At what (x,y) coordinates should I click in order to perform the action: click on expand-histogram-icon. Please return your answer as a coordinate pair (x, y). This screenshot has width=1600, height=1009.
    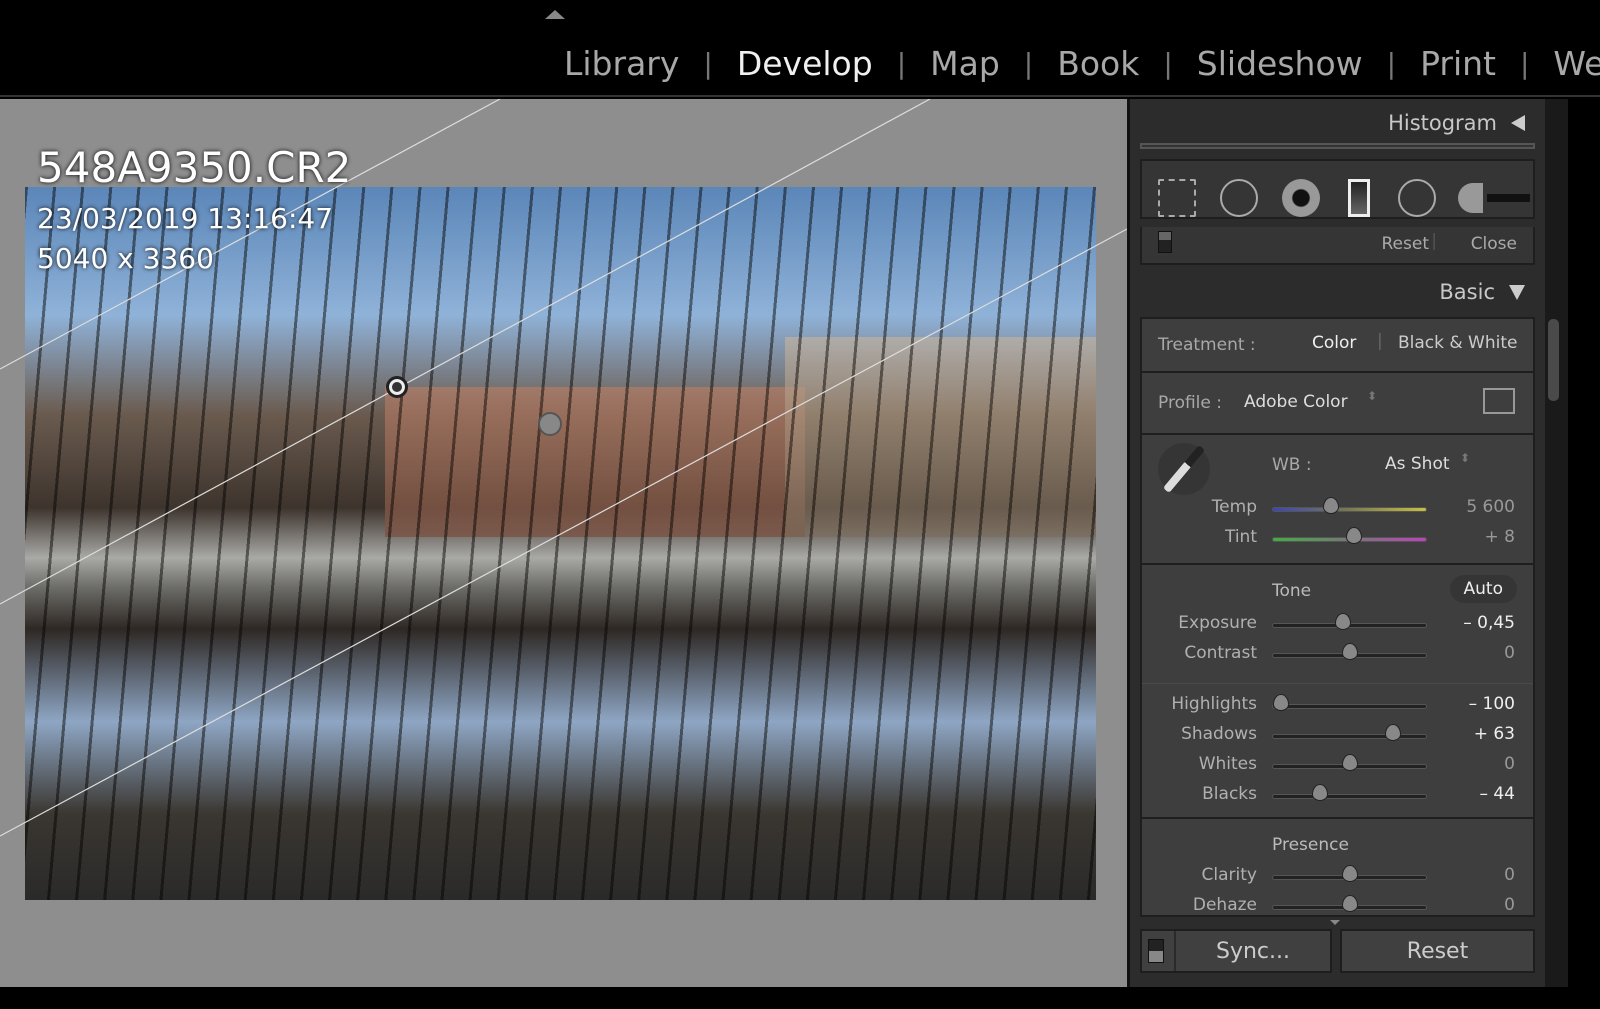
    Looking at the image, I should click on (1518, 123).